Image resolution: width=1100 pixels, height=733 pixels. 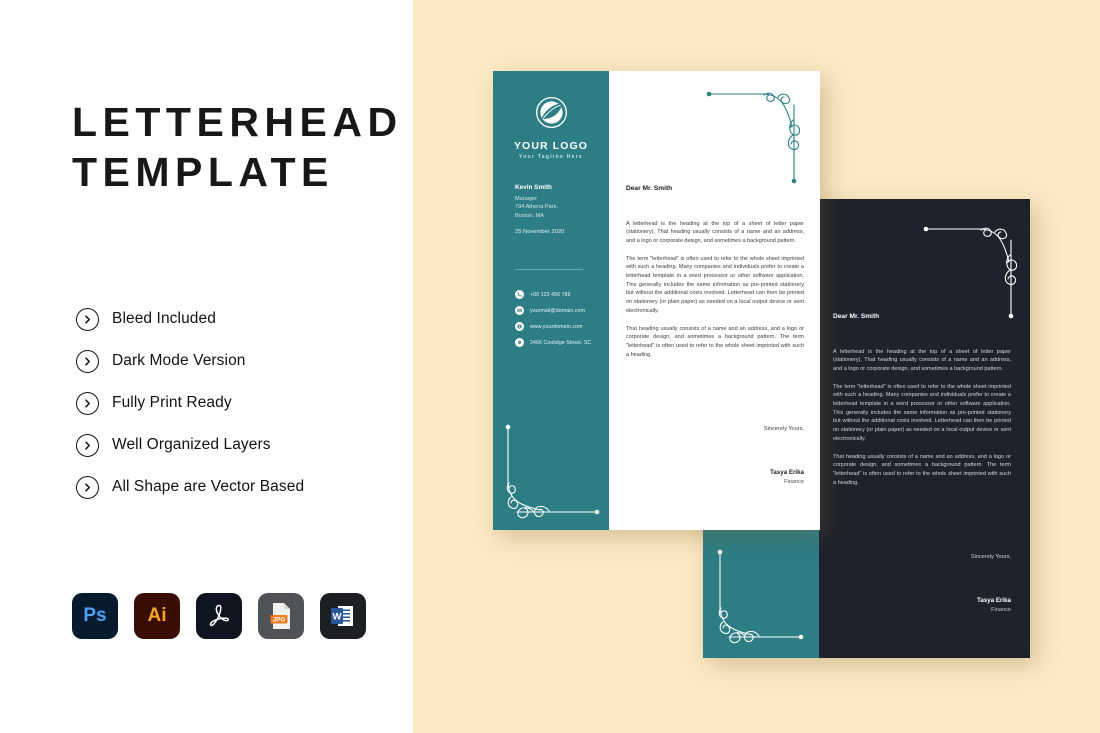 I want to click on letterhead-signature-name: Tasya Erika, so click(x=787, y=472).